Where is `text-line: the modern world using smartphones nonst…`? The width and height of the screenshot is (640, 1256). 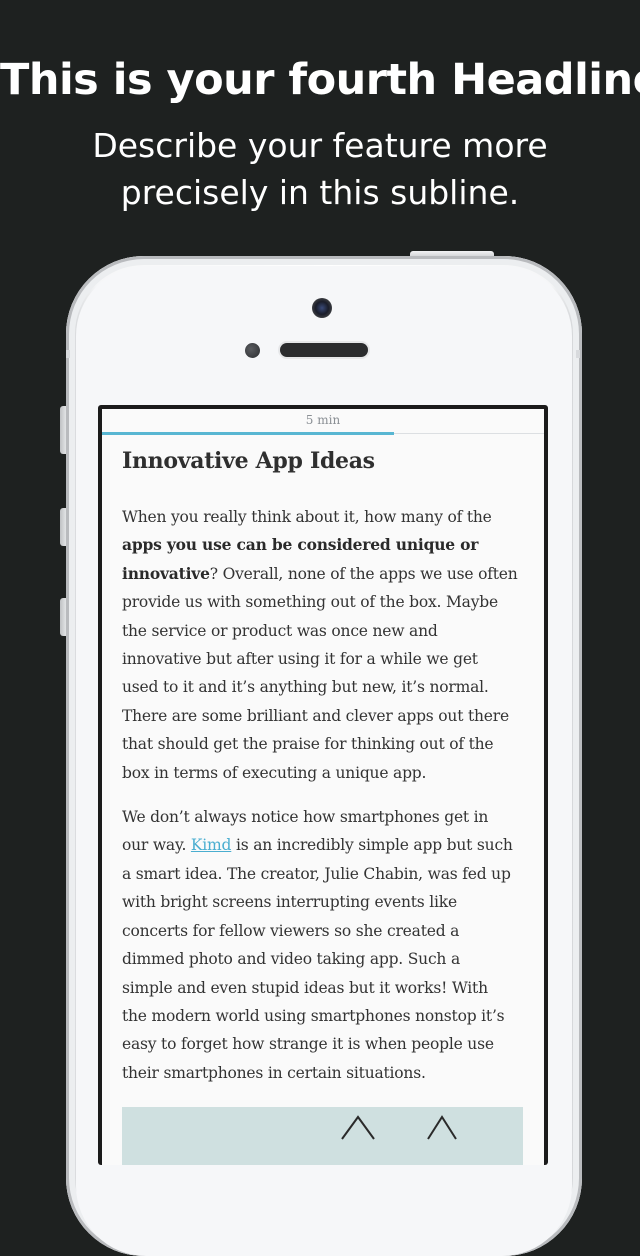 text-line: the modern world using smartphones nonst… is located at coordinates (313, 1015).